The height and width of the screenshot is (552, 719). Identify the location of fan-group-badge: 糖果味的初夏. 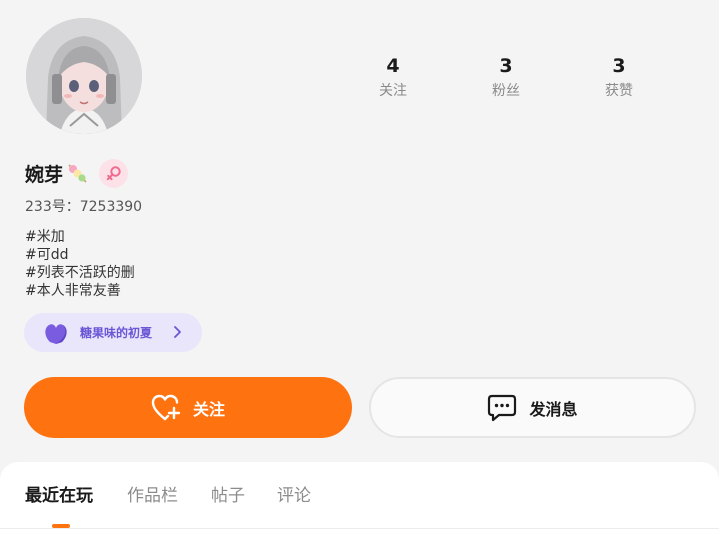
(113, 332).